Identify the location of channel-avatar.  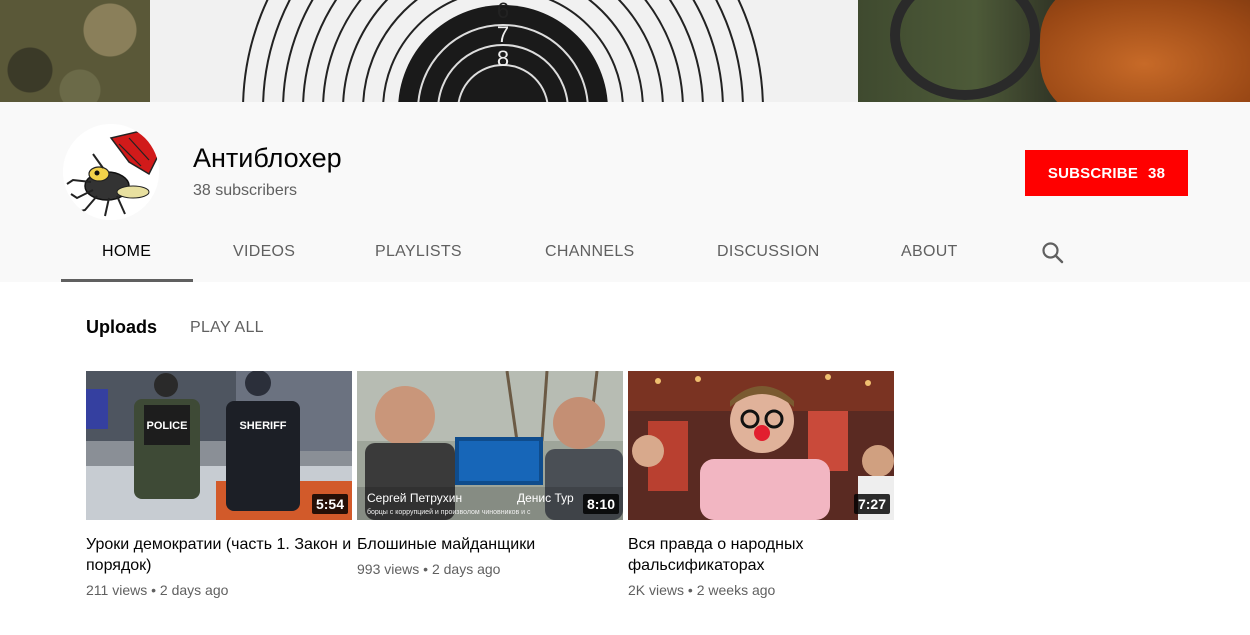
(111, 172).